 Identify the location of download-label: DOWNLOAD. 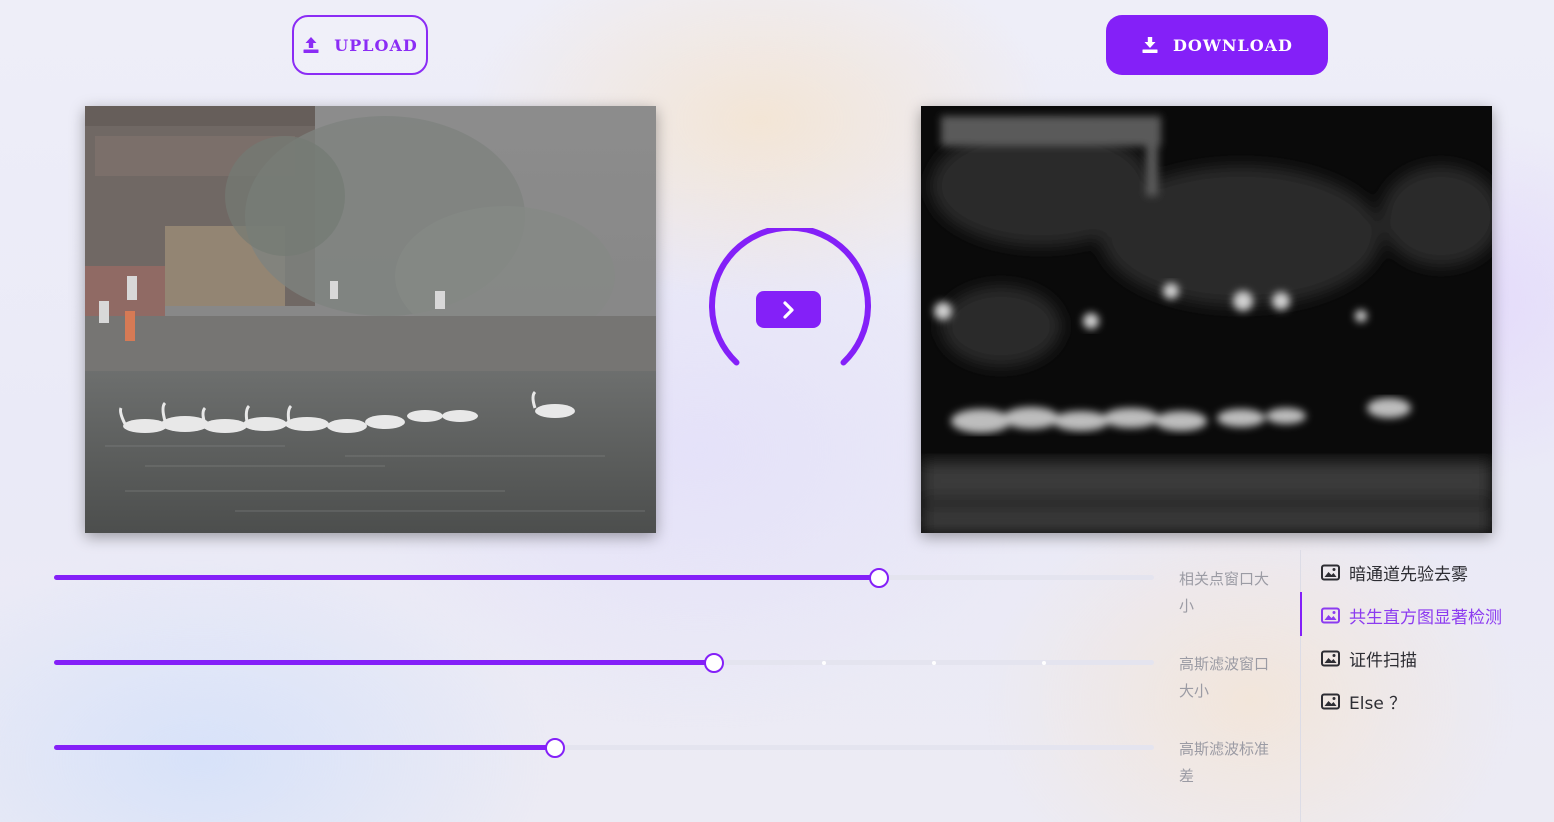
(1233, 45).